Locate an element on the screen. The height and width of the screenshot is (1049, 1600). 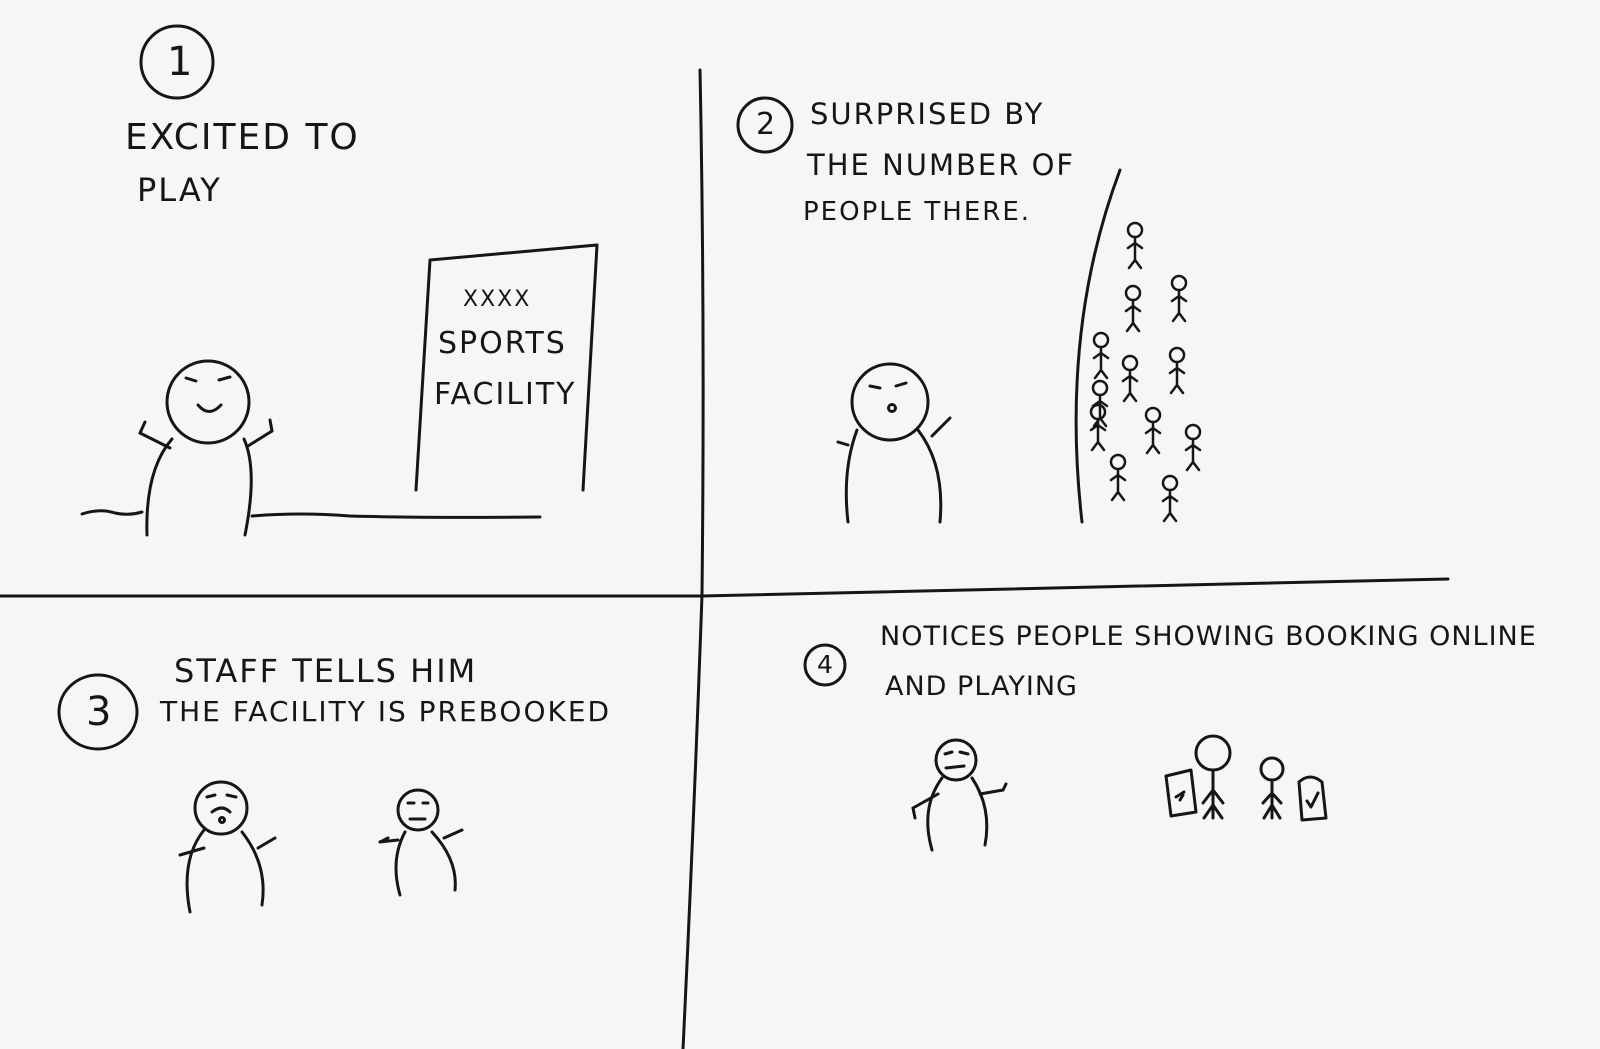
panel-2-caption-line-3: PEOPLE THERE. is located at coordinates (917, 212).